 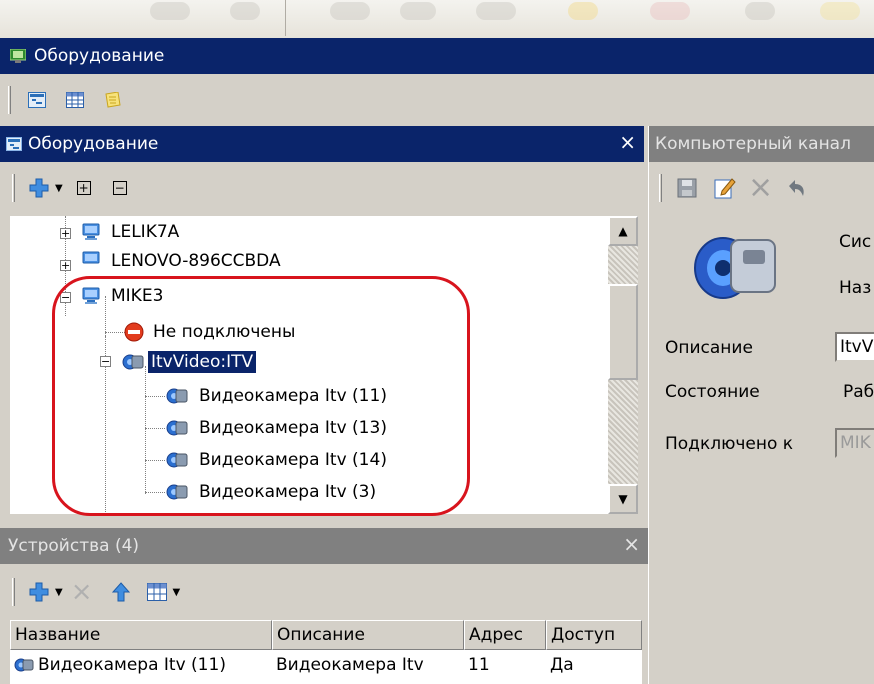 What do you see at coordinates (132, 665) in the screenshot?
I see `cell-name: Видеокамера Itv (11)` at bounding box center [132, 665].